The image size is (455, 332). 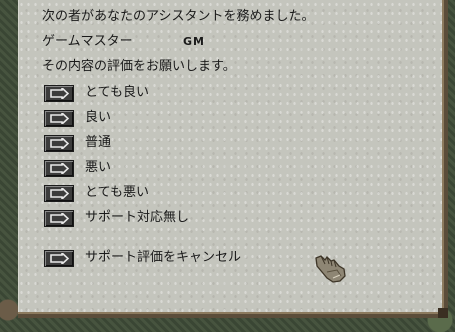 I want to click on option-very-bad: とても悪い, so click(x=96, y=193).